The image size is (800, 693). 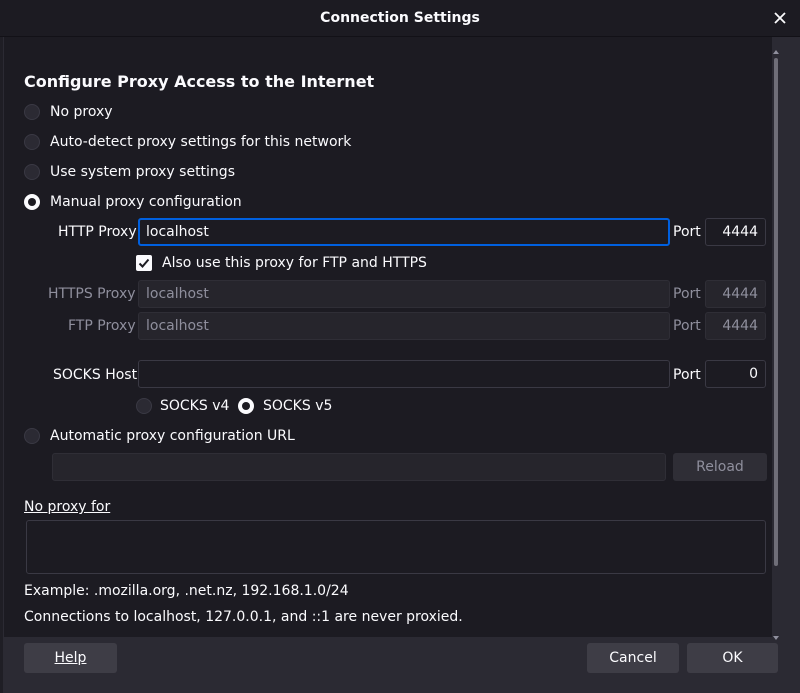 I want to click on socks-port-label: Port, so click(x=687, y=375).